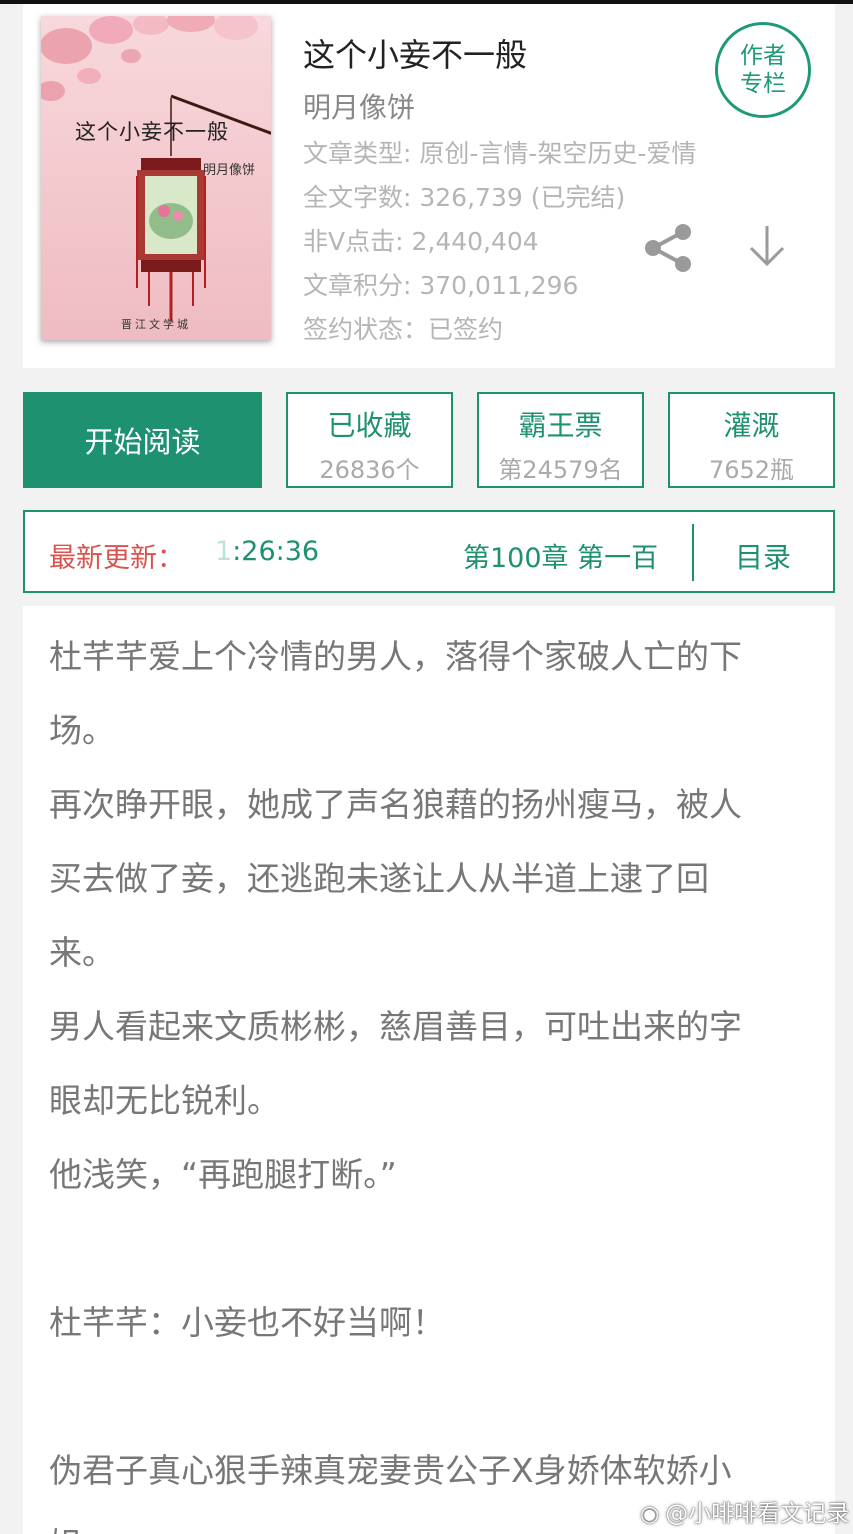 This screenshot has height=1534, width=853. What do you see at coordinates (763, 556) in the screenshot?
I see `table-of-contents-link: 目录` at bounding box center [763, 556].